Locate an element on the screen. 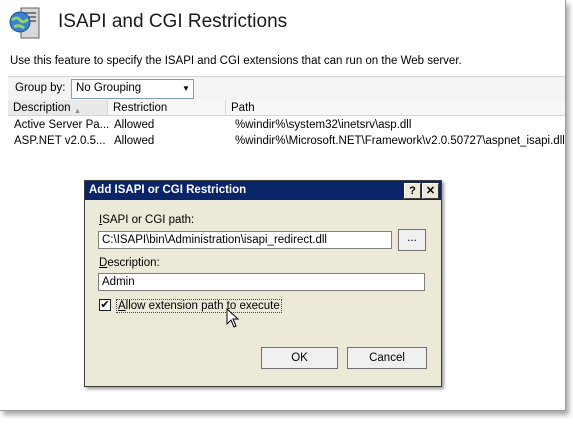  group-by-value: No Grouping is located at coordinates (109, 88).